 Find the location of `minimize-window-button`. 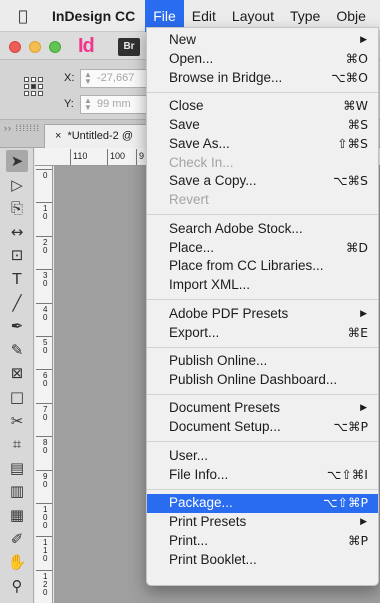

minimize-window-button is located at coordinates (35, 47).